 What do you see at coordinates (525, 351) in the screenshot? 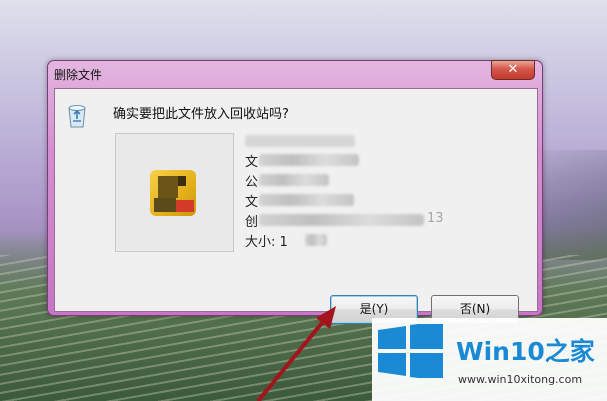
I see `brand-title: Win10之家` at bounding box center [525, 351].